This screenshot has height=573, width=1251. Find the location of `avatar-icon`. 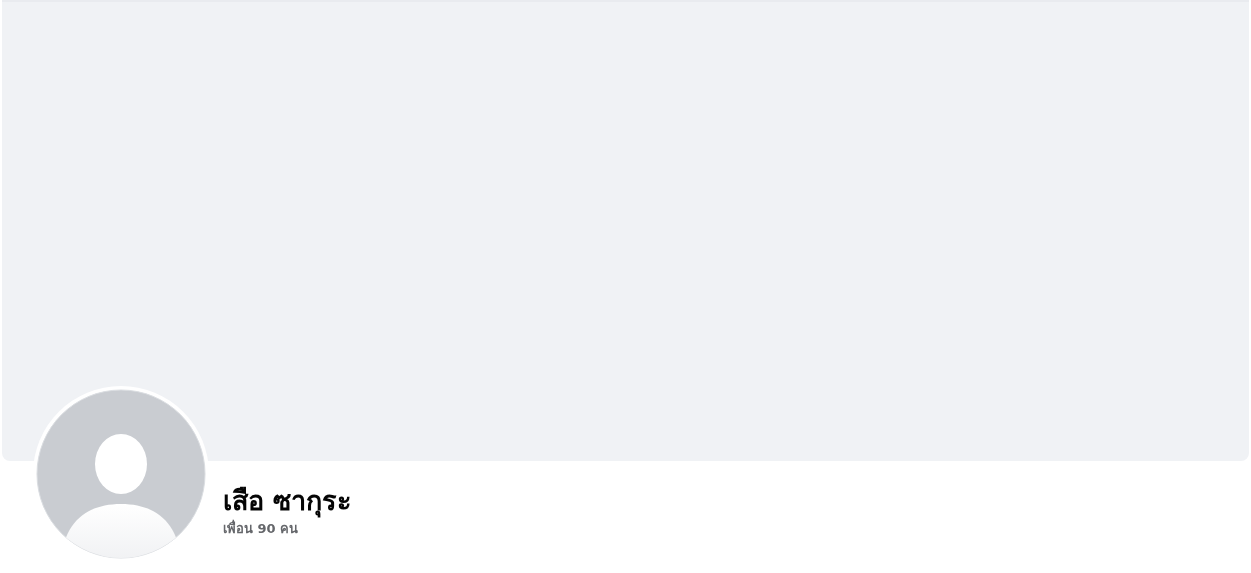

avatar-icon is located at coordinates (121, 474).